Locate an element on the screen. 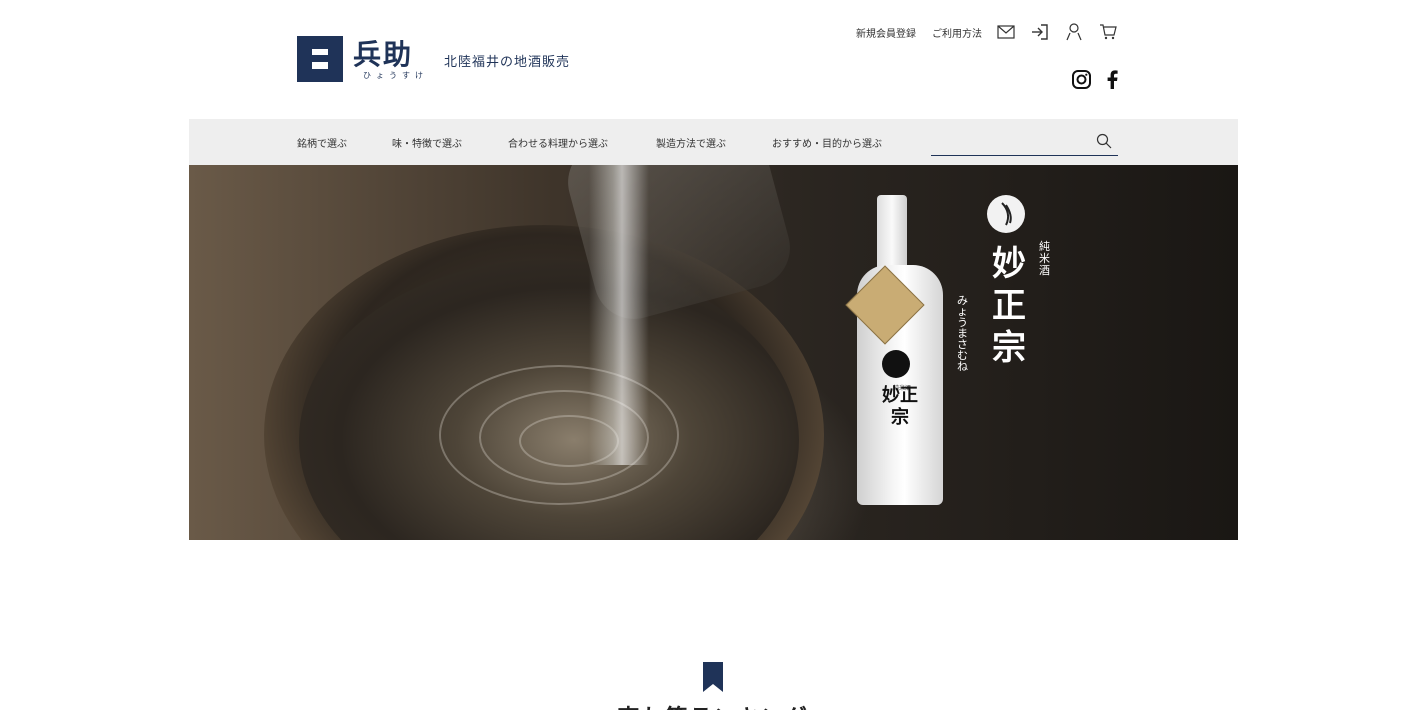 This screenshot has height=710, width=1426. hero-brand-mark: 妙正宗 純米酒 みょうまさむね is located at coordinates (1013, 283).